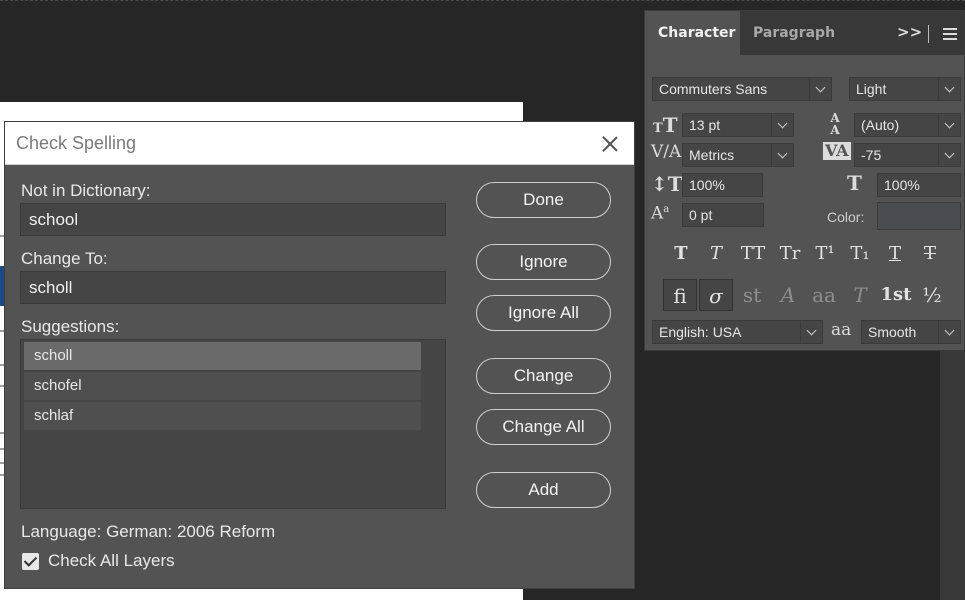 This screenshot has height=600, width=965. Describe the element at coordinates (543, 376) in the screenshot. I see `change-button: Change` at that location.